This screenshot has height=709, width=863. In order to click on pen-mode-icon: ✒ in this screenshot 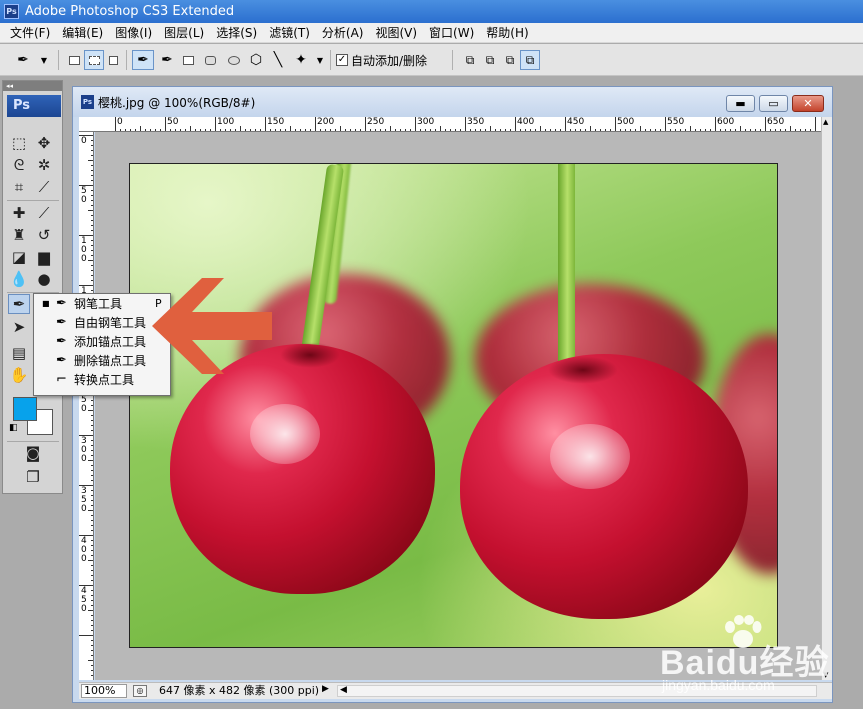, I will do `click(143, 60)`.